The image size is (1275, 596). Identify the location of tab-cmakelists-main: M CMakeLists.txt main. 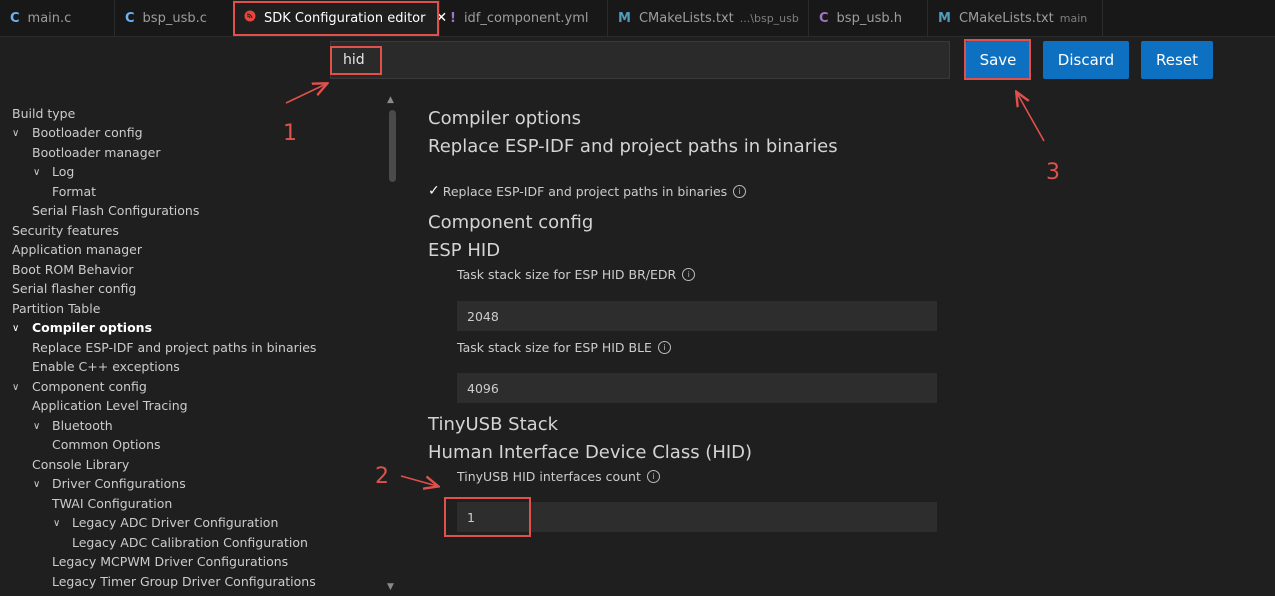
(1015, 18).